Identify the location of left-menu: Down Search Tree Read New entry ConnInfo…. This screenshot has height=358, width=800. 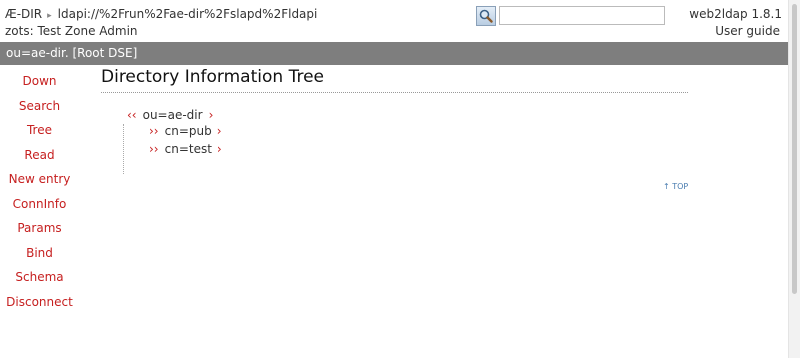
(39, 194).